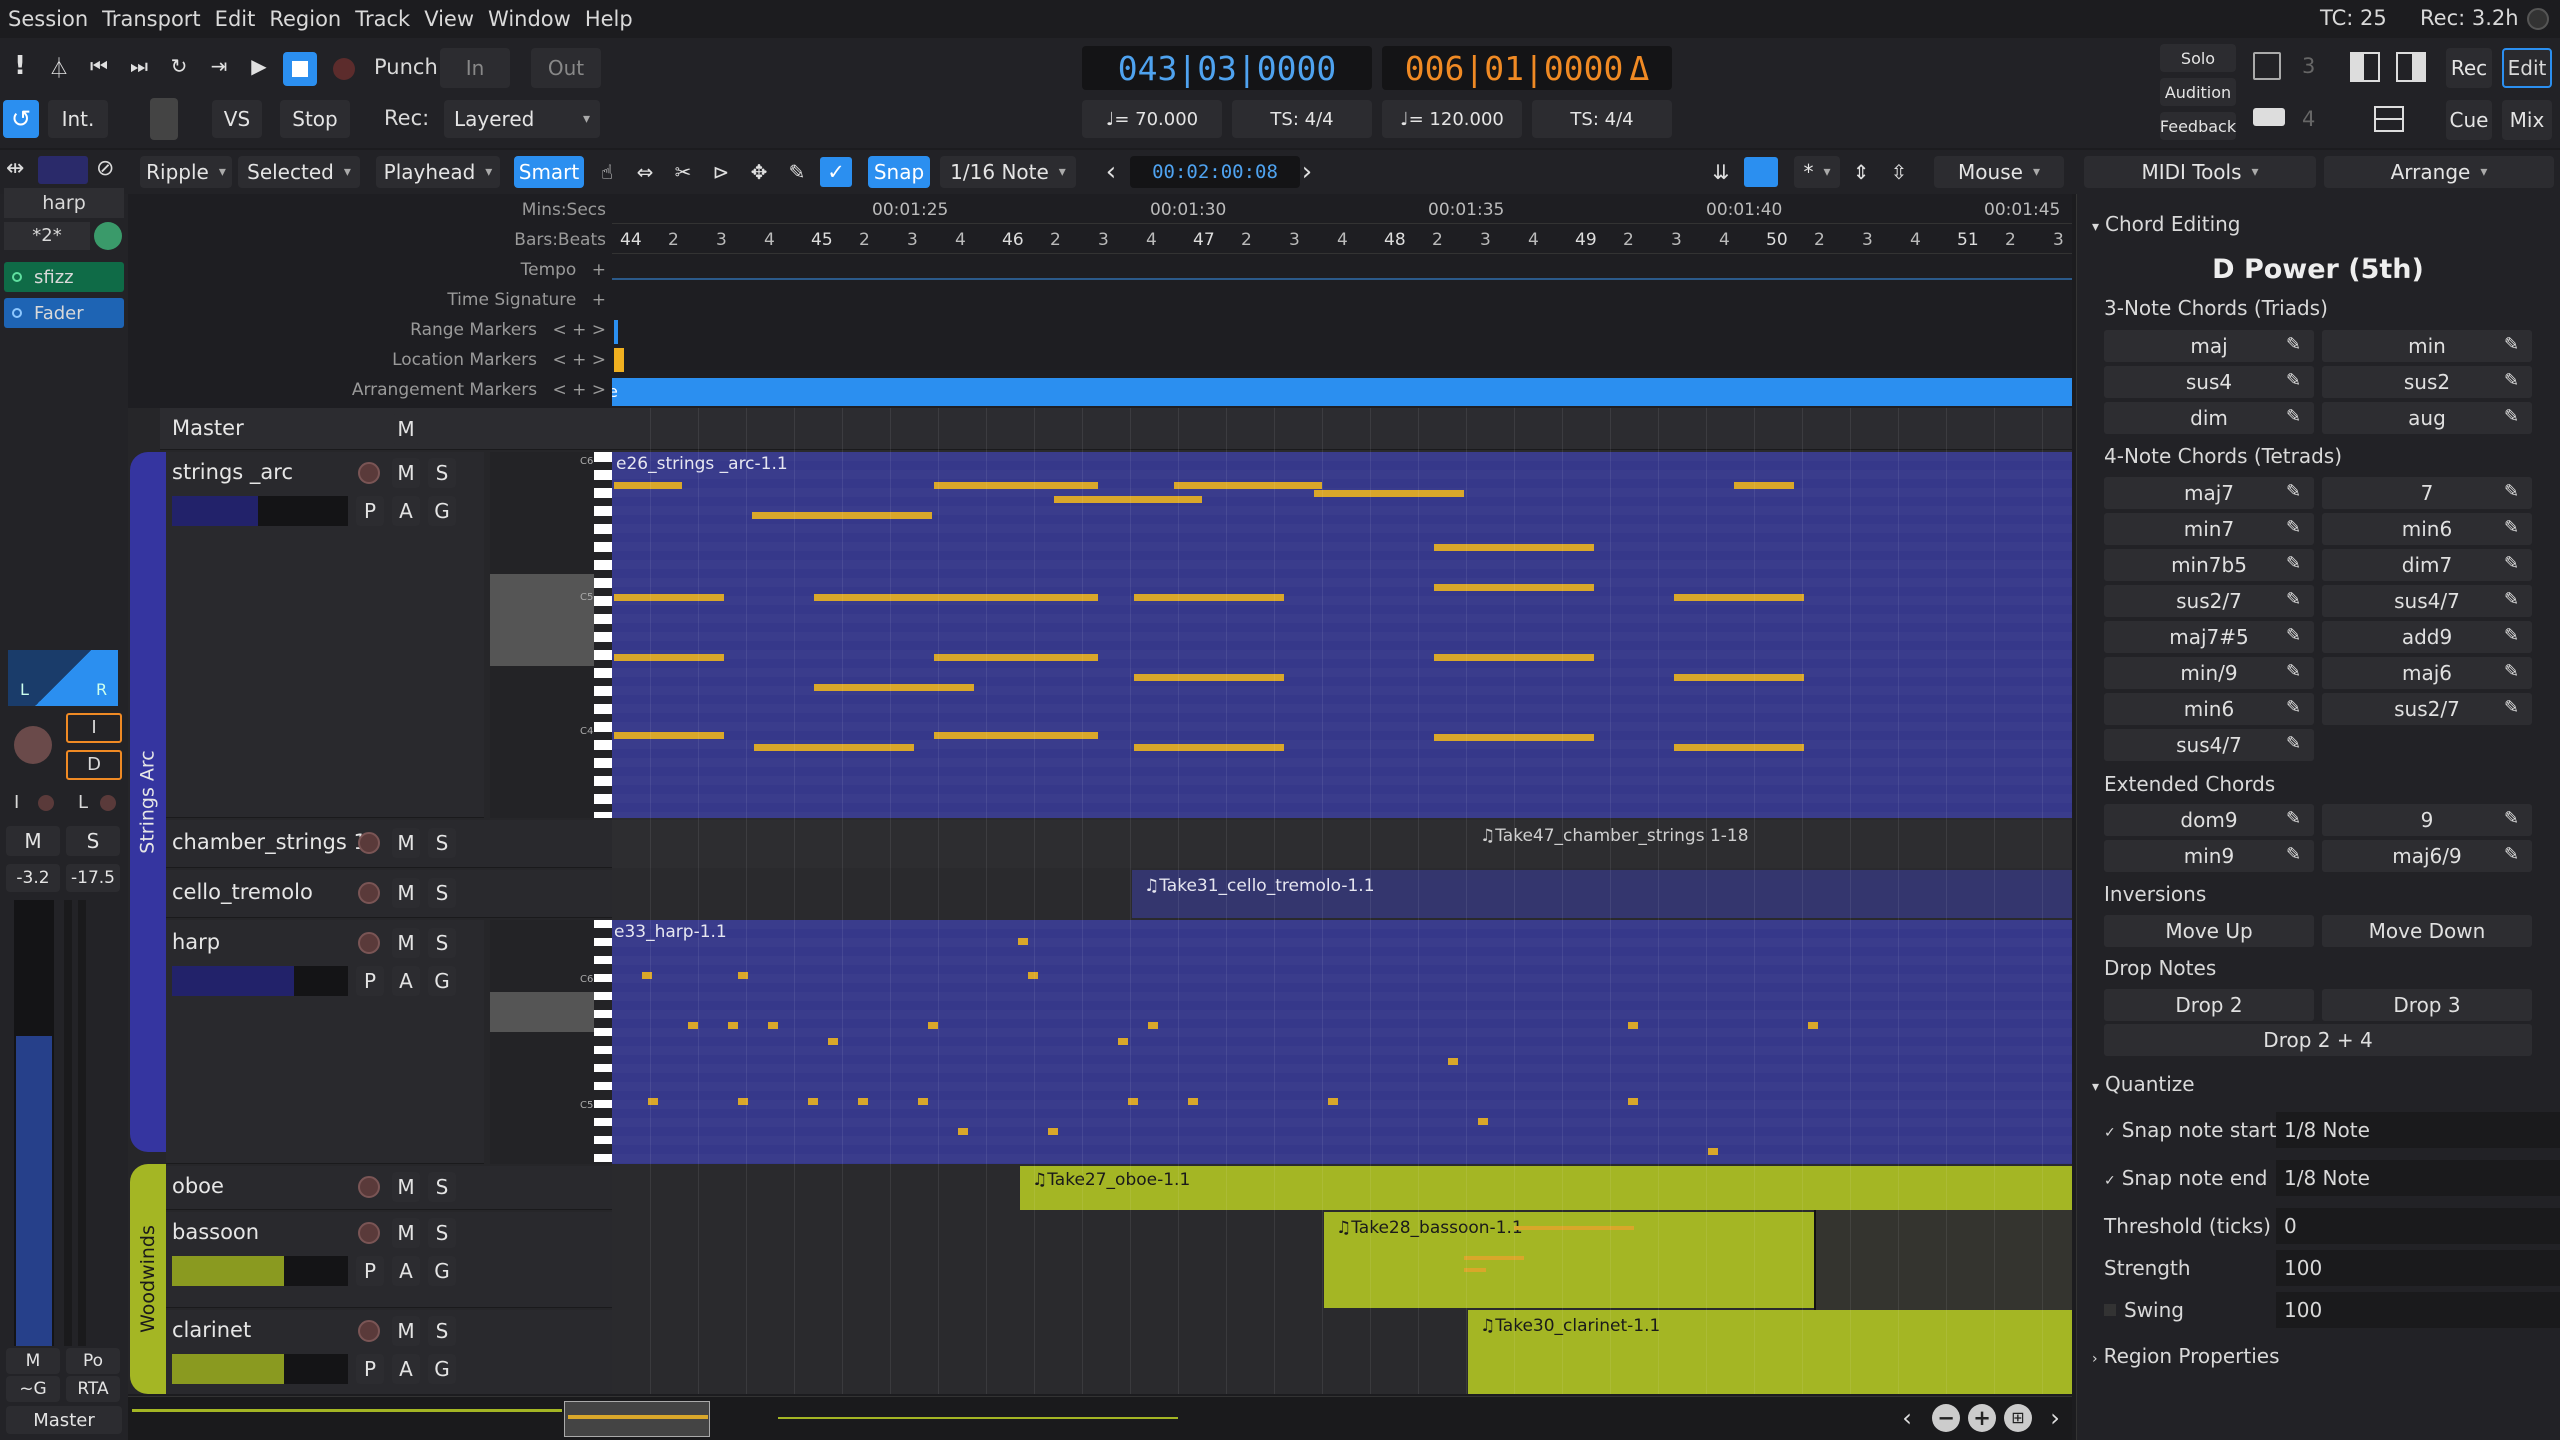 The height and width of the screenshot is (1440, 2560). Describe the element at coordinates (2209, 346) in the screenshot. I see `triad-button-0: maj ✎` at that location.